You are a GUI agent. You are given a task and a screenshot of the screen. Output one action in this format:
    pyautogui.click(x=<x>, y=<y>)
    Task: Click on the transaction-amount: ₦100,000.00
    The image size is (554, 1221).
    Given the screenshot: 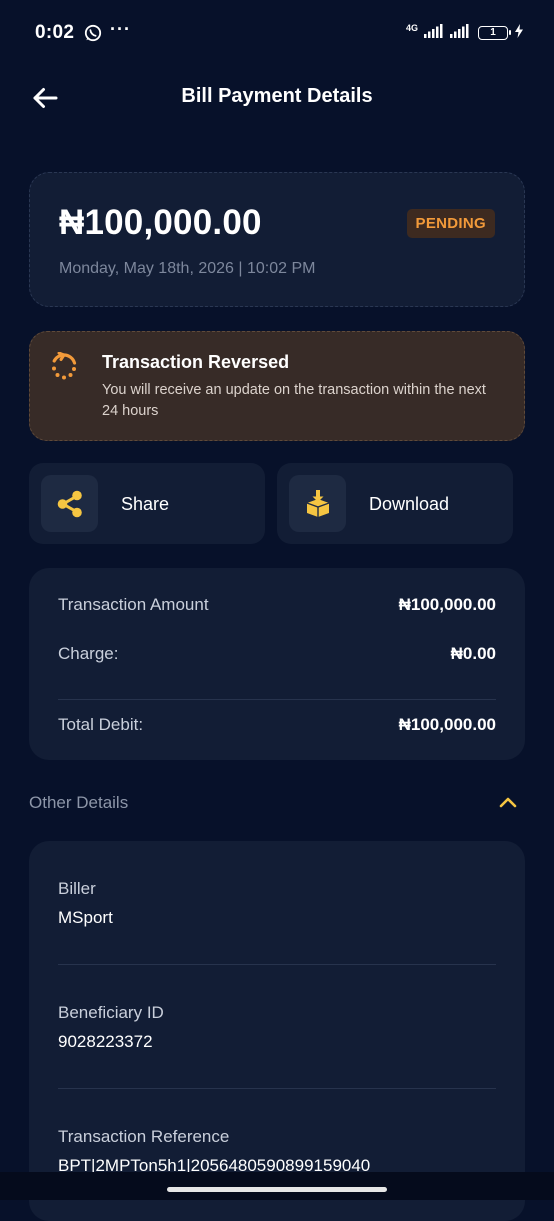 What is the action you would take?
    pyautogui.click(x=160, y=222)
    